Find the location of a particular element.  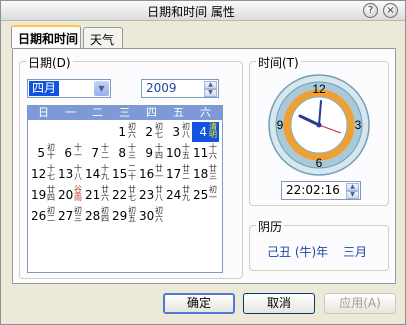

year-spinner: 2009 ▲ ▼ is located at coordinates (180, 88).